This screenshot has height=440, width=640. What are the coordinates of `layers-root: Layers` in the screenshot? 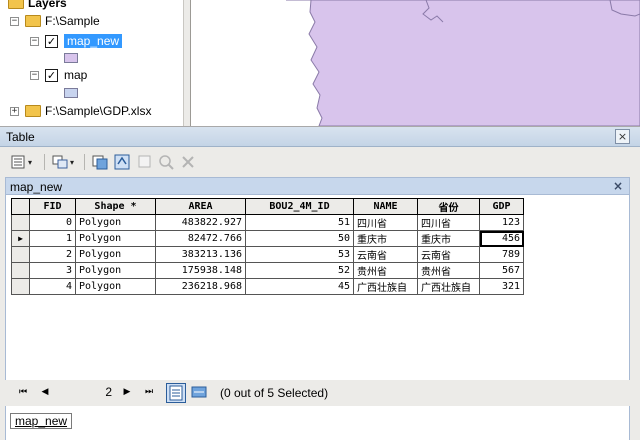 It's located at (37, 5).